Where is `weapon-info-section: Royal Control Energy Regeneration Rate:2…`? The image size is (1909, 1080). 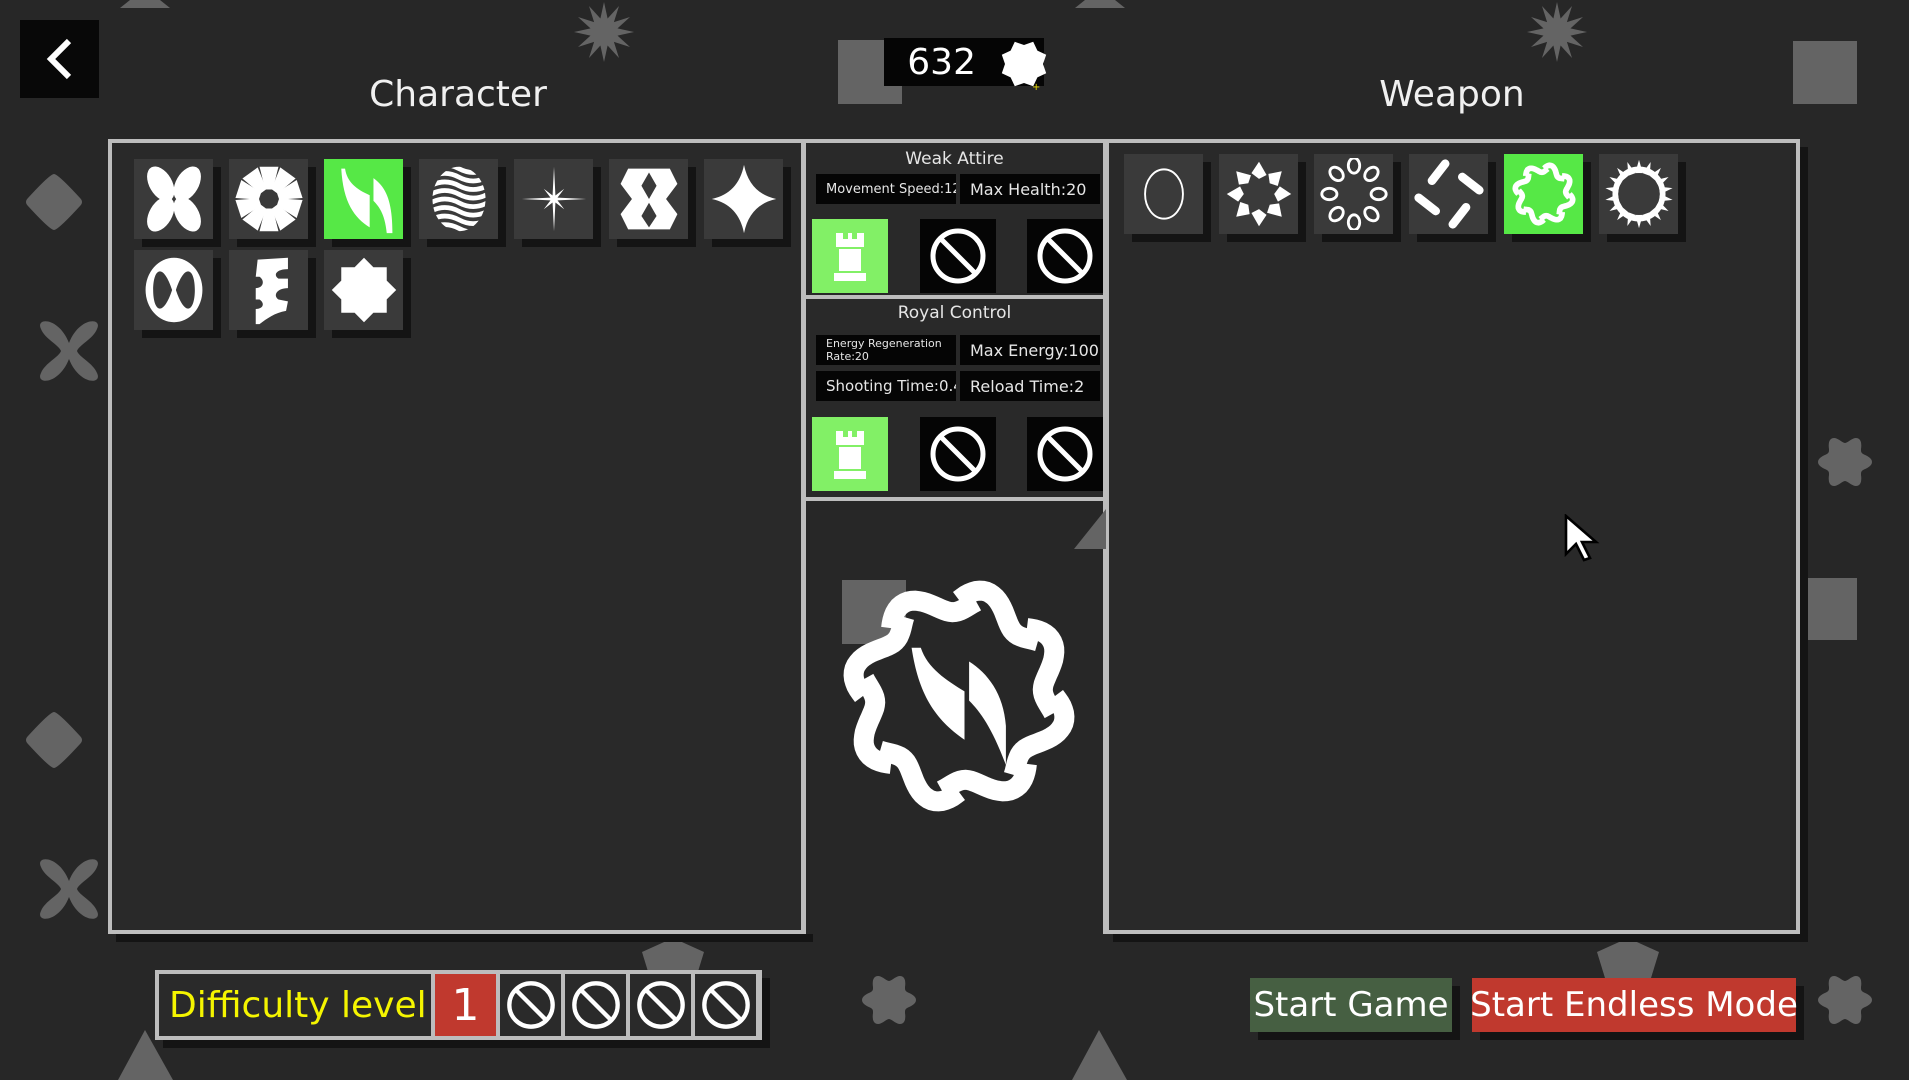
weapon-info-section: Royal Control Energy Regeneration Rate:2… is located at coordinates (954, 398).